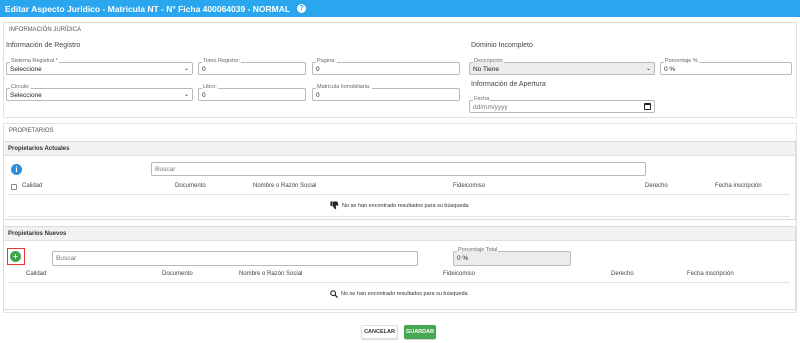 This screenshot has width=800, height=343. What do you see at coordinates (14, 187) in the screenshot?
I see `select-all-checkbox` at bounding box center [14, 187].